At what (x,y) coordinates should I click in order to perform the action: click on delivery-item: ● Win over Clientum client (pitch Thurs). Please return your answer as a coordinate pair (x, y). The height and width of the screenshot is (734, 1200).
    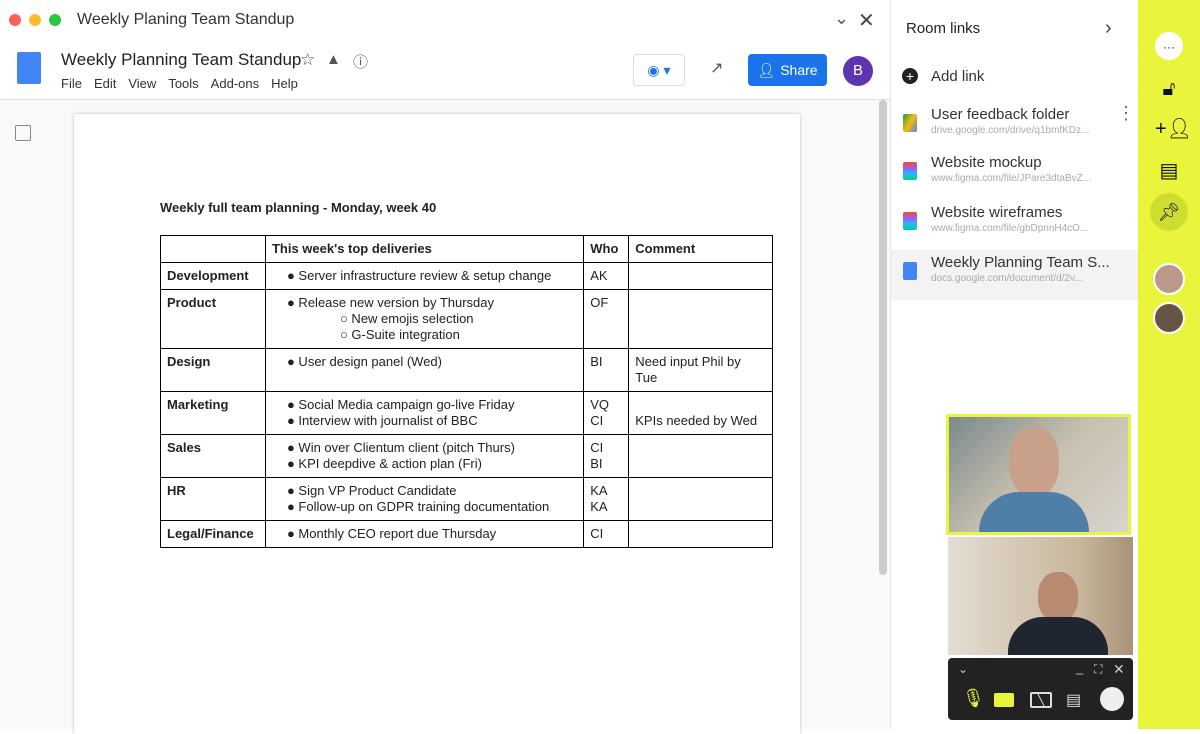
    Looking at the image, I should click on (400, 447).